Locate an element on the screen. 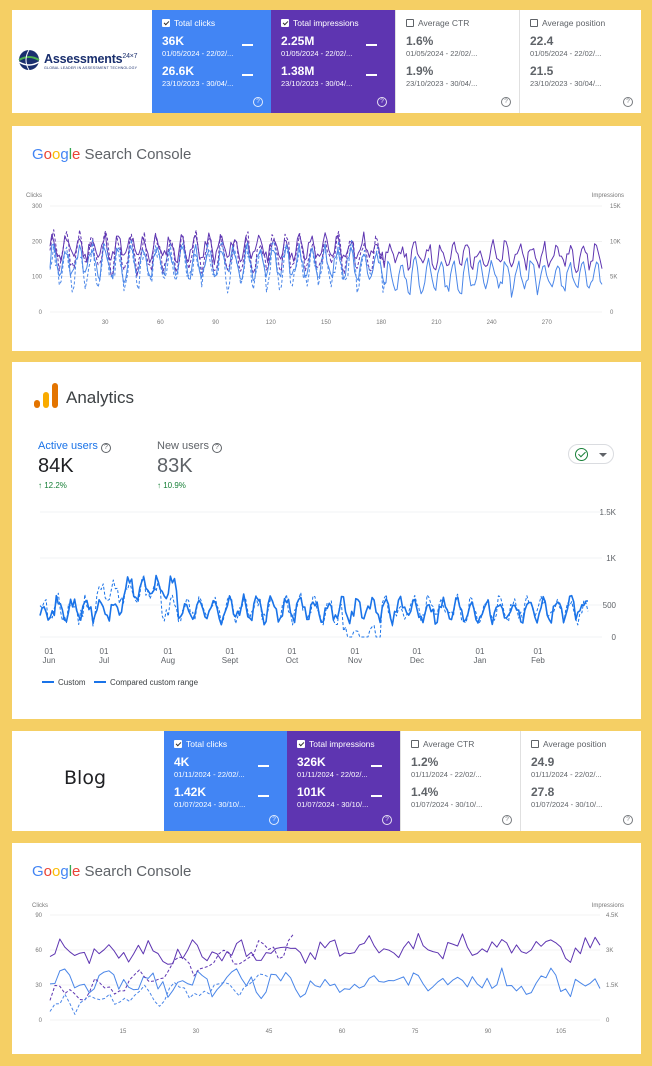 Image resolution: width=652 pixels, height=1066 pixels. card-label: Average CTR is located at coordinates (449, 744).